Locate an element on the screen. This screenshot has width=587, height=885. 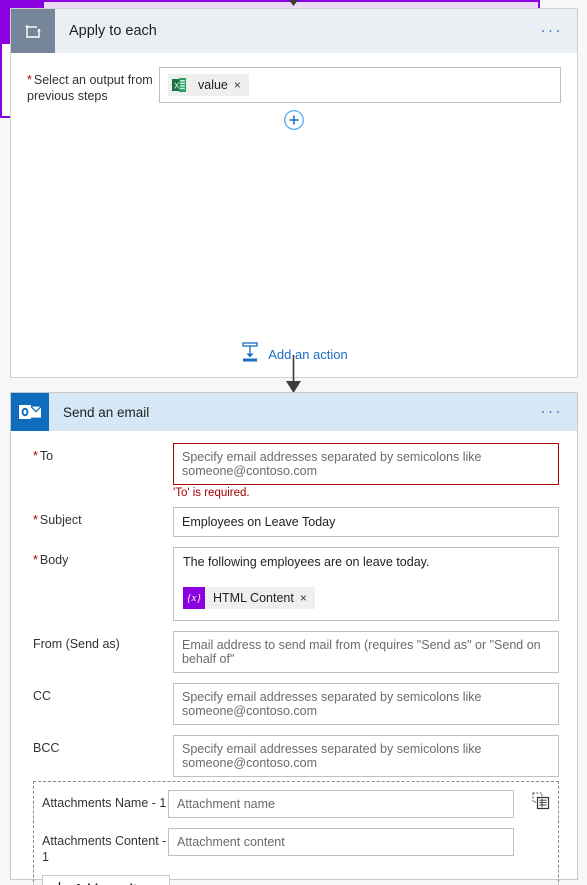
select-output-row: Select an output from previous steps is located at coordinates (294, 85).